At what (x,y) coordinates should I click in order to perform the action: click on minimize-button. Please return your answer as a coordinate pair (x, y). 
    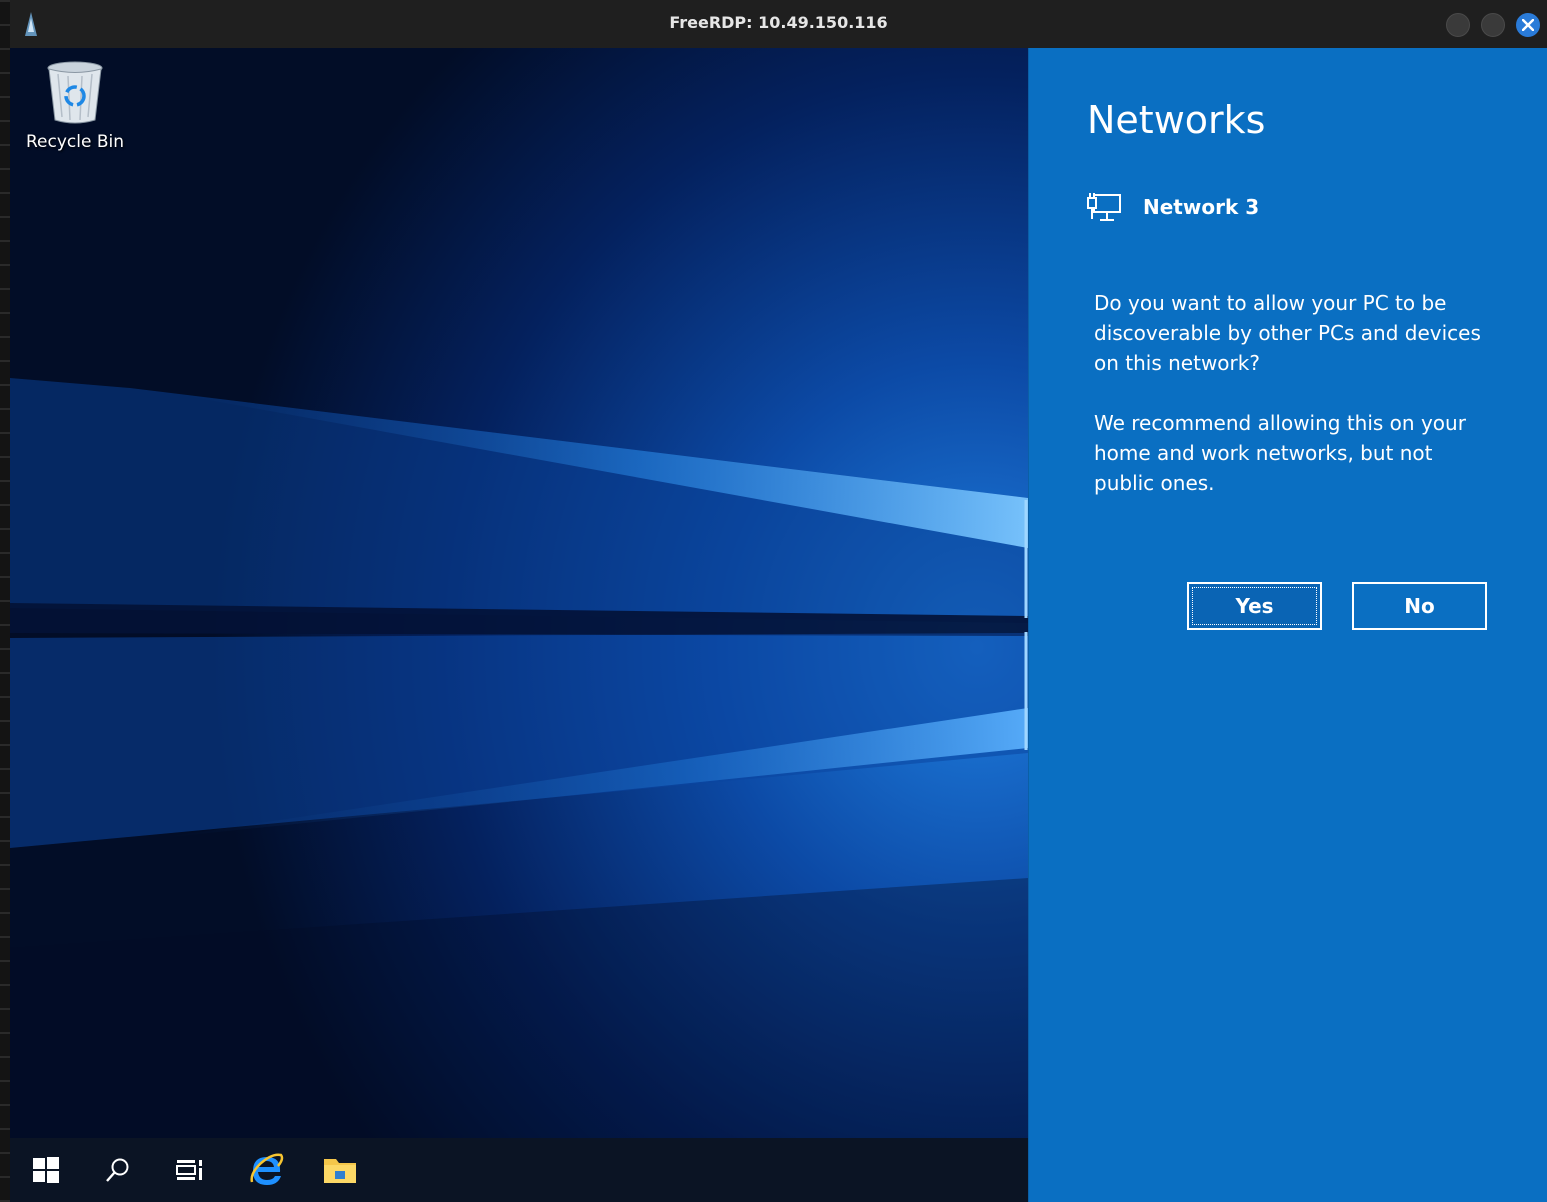
    Looking at the image, I should click on (1458, 25).